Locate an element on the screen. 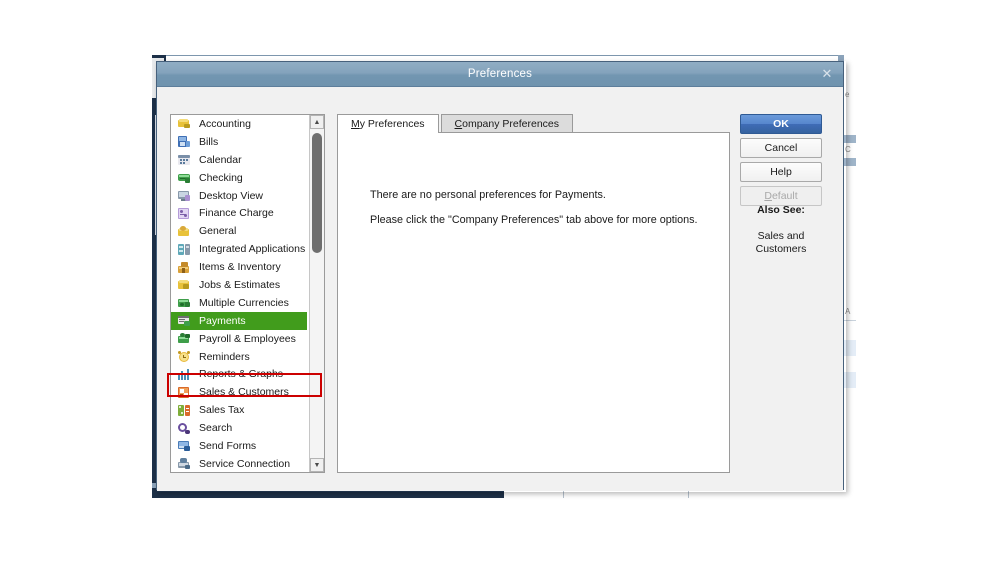  sidebar-item-bills: Bills is located at coordinates (240, 142).